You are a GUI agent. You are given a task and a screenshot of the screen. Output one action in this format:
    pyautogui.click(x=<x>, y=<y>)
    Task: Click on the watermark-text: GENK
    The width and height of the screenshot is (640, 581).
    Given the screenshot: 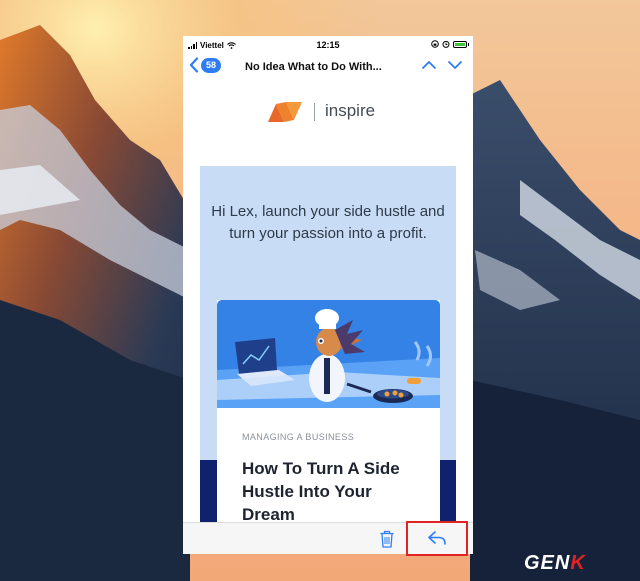 What is the action you would take?
    pyautogui.click(x=555, y=562)
    